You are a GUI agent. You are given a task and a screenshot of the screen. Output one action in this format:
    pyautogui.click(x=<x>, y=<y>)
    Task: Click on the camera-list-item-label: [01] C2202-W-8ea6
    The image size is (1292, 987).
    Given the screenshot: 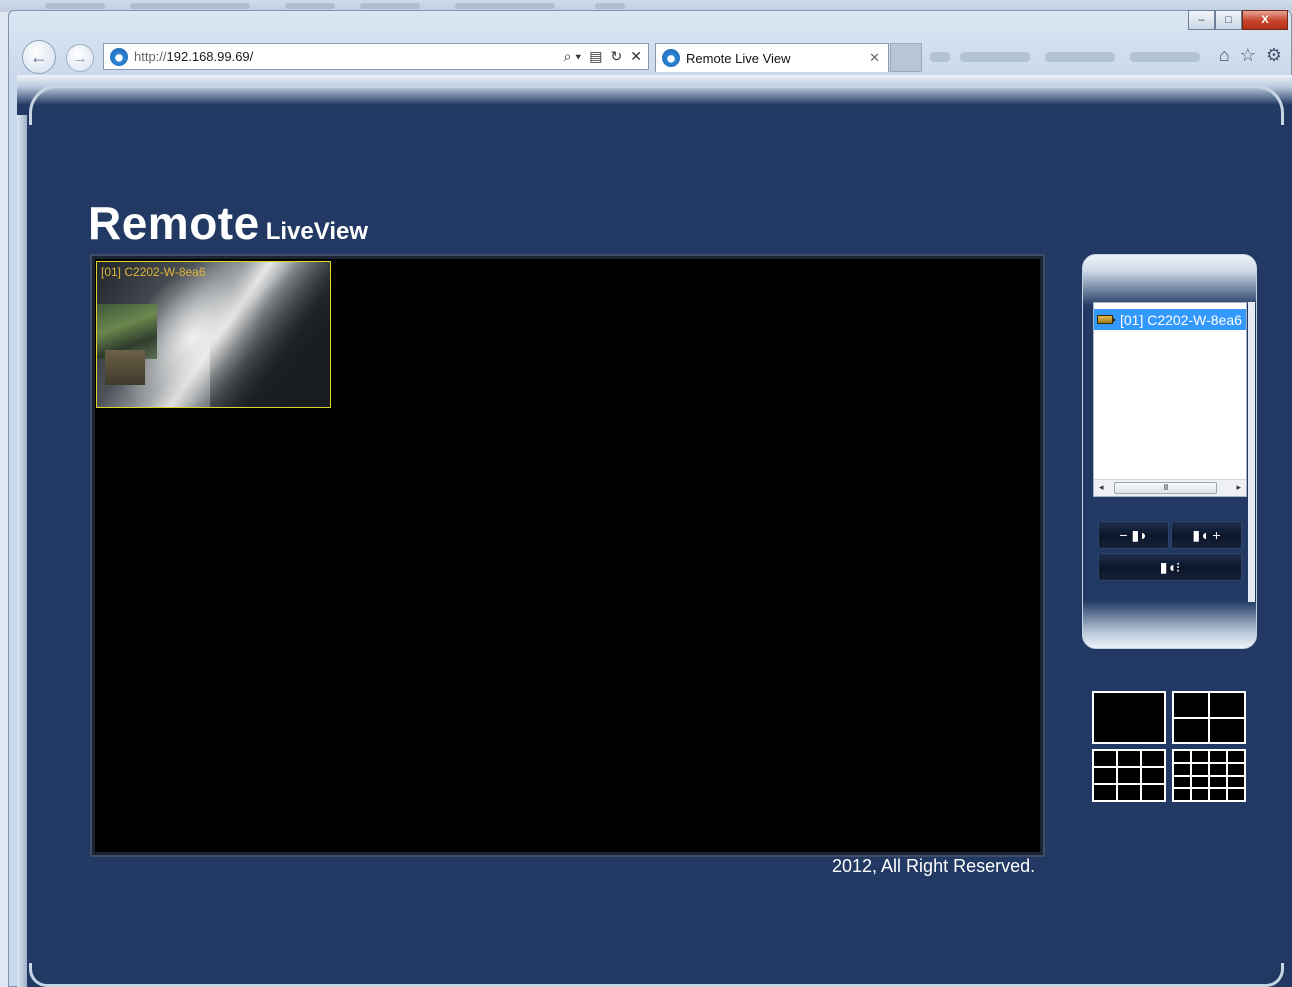 What is the action you would take?
    pyautogui.click(x=1181, y=319)
    